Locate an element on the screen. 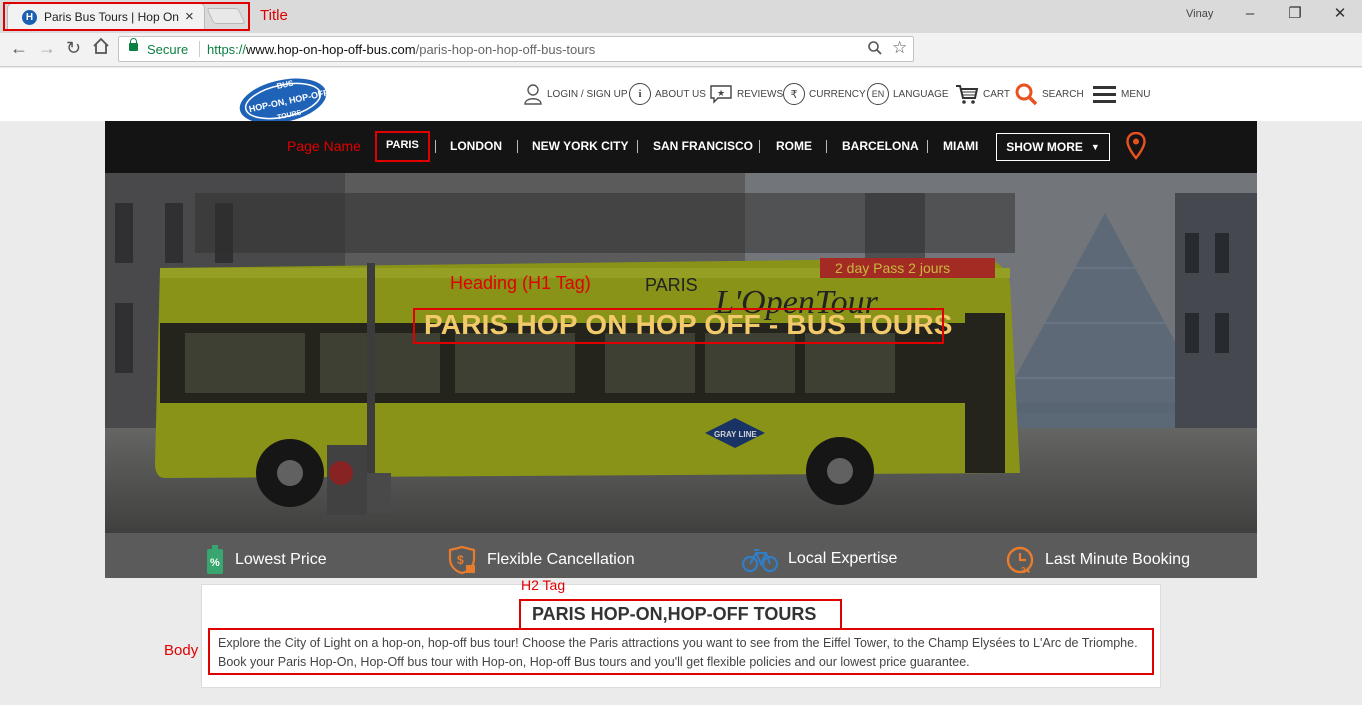 This screenshot has height=705, width=1362. feature-last-minute-booking: 24 Last Minute Booking is located at coordinates (1097, 560).